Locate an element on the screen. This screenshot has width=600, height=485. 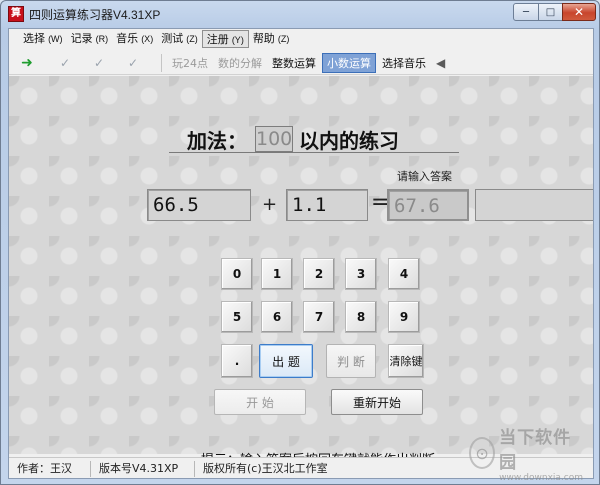
result-field is located at coordinates (534, 205).